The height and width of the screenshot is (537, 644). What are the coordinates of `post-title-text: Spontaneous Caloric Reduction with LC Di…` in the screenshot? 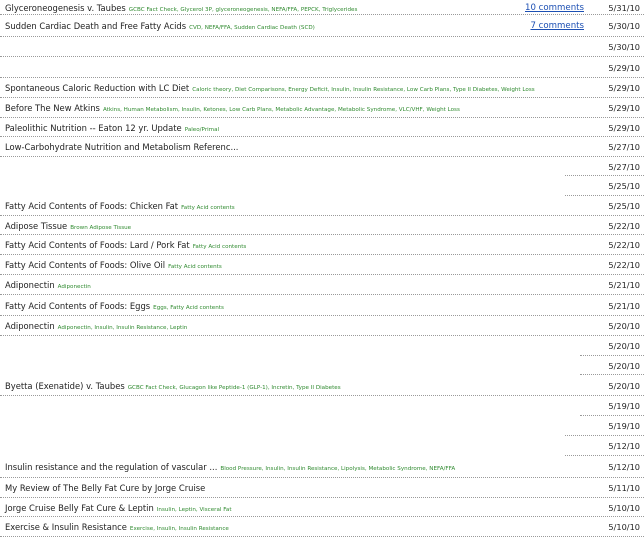 It's located at (97, 88).